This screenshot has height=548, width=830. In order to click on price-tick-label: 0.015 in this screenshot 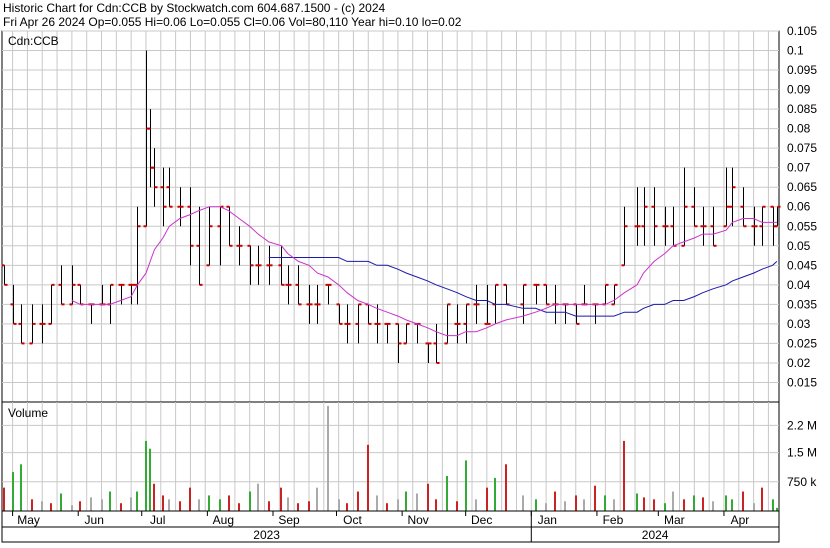, I will do `click(802, 382)`.